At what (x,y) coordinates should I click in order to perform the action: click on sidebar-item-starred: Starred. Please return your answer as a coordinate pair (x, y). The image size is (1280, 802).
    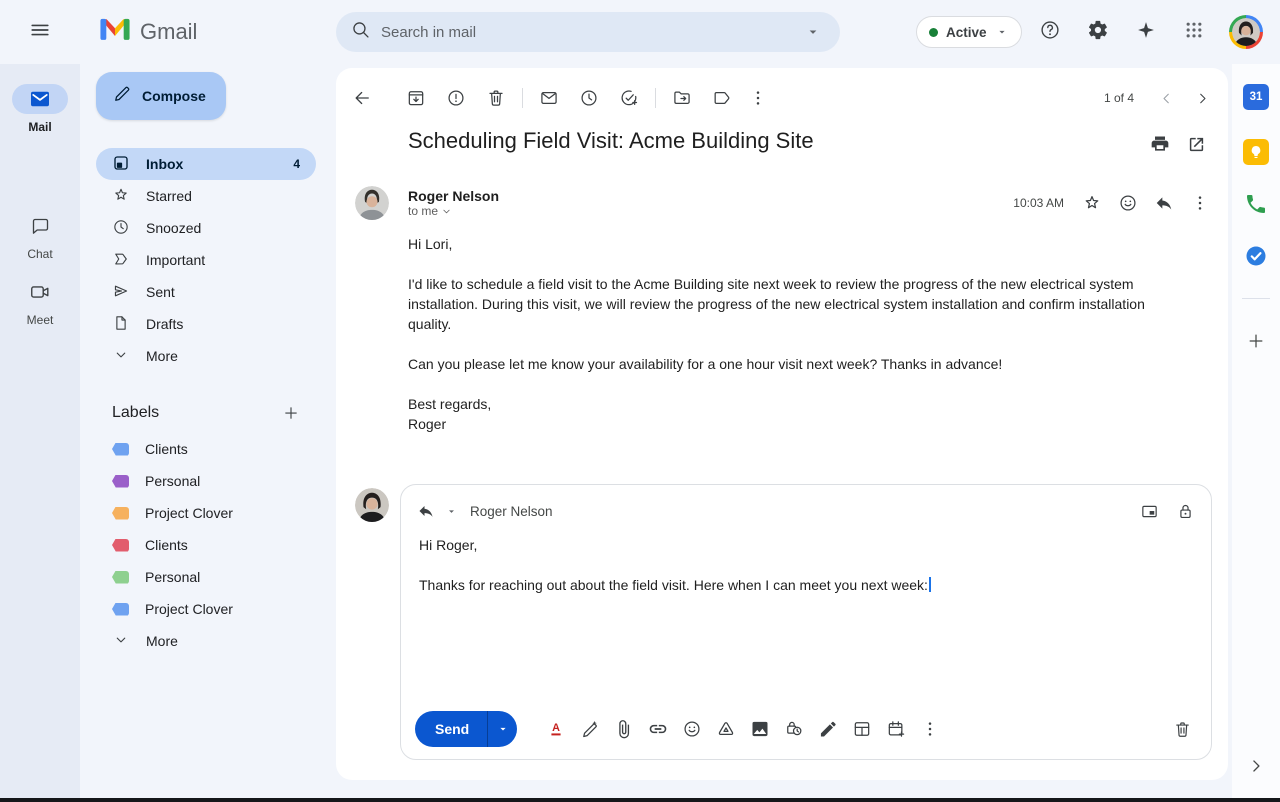
    Looking at the image, I should click on (206, 196).